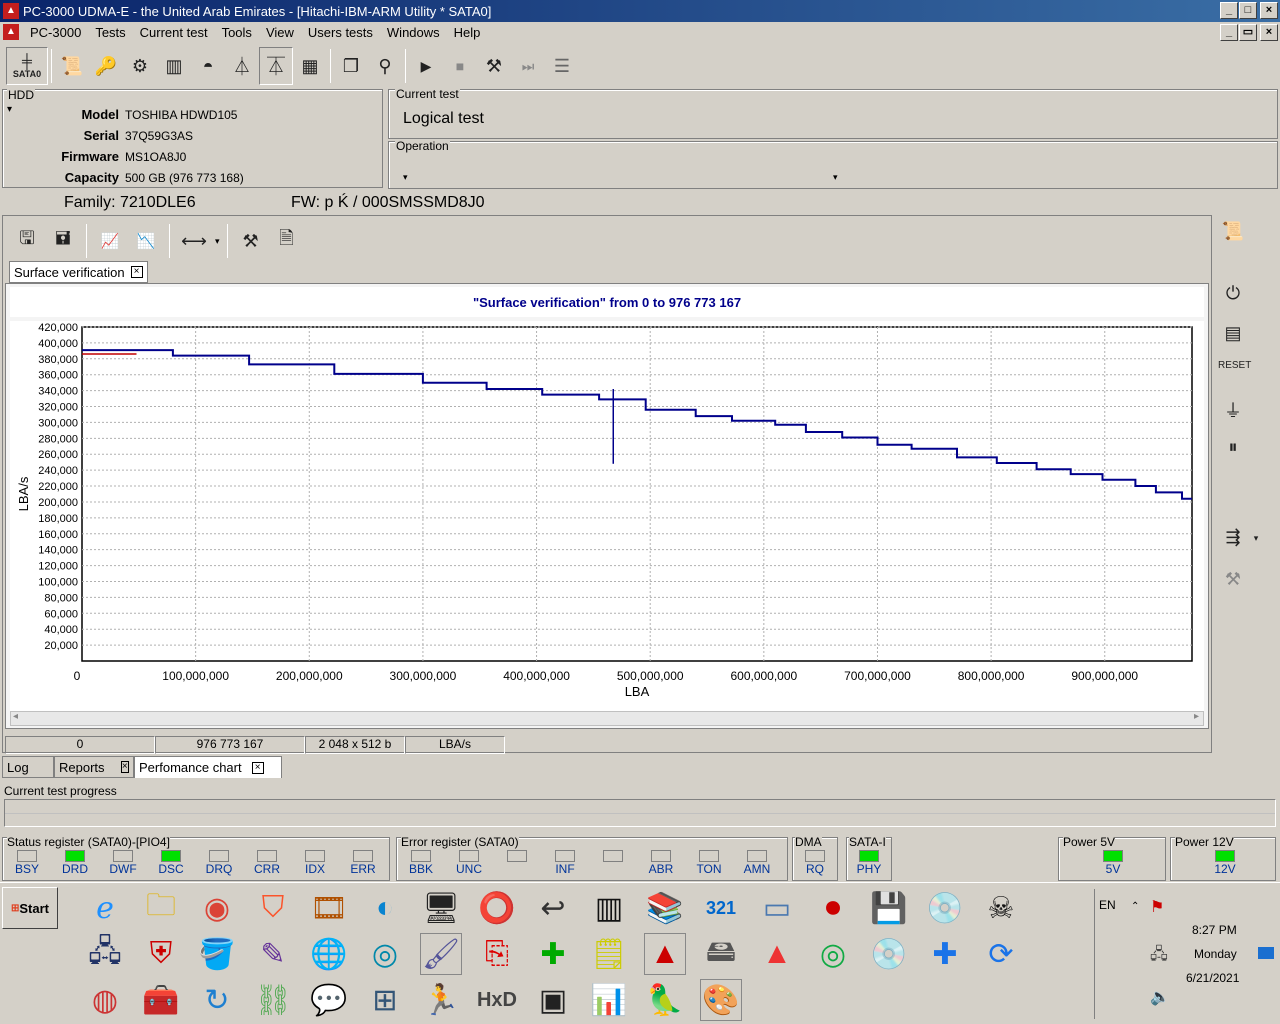  I want to click on clock-date: 6/21/2021, so click(1212, 978).